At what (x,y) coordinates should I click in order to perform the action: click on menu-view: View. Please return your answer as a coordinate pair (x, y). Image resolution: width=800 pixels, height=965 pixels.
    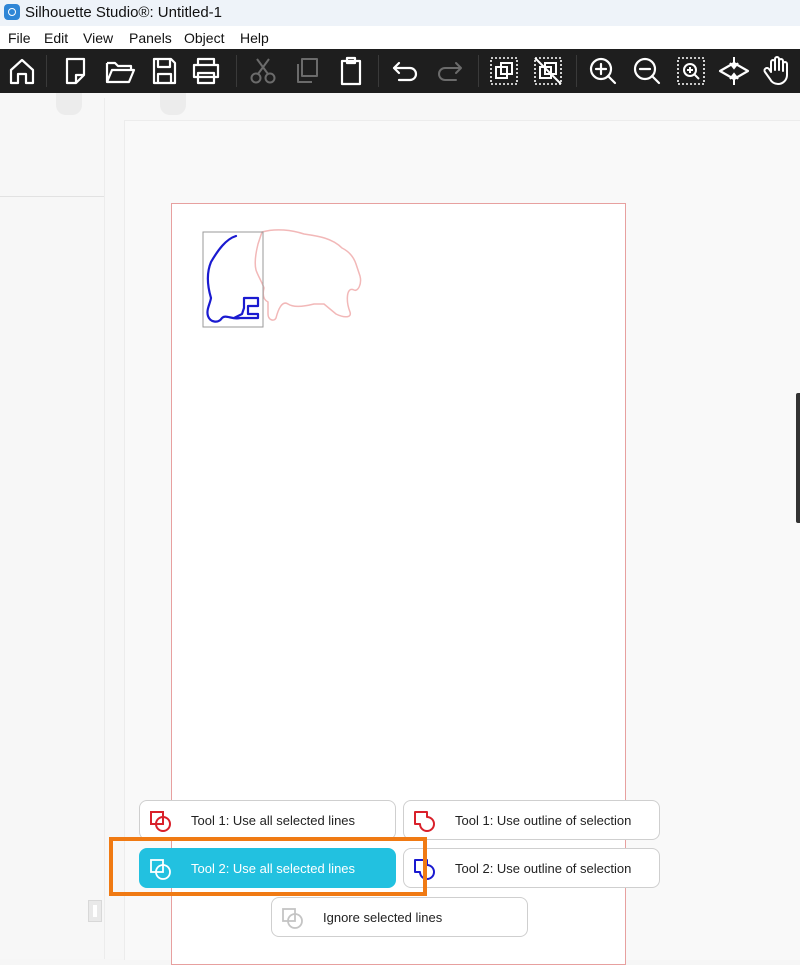
    Looking at the image, I should click on (98, 38).